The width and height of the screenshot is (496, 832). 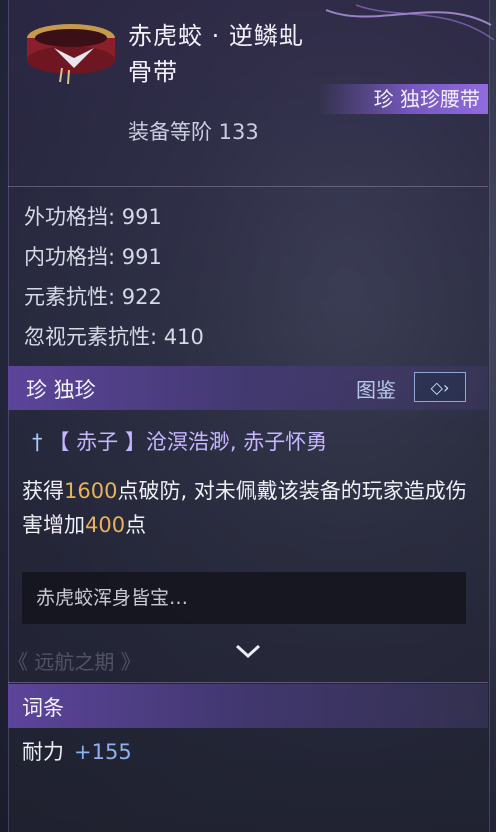 What do you see at coordinates (43, 708) in the screenshot?
I see `affix-section-label: 词条` at bounding box center [43, 708].